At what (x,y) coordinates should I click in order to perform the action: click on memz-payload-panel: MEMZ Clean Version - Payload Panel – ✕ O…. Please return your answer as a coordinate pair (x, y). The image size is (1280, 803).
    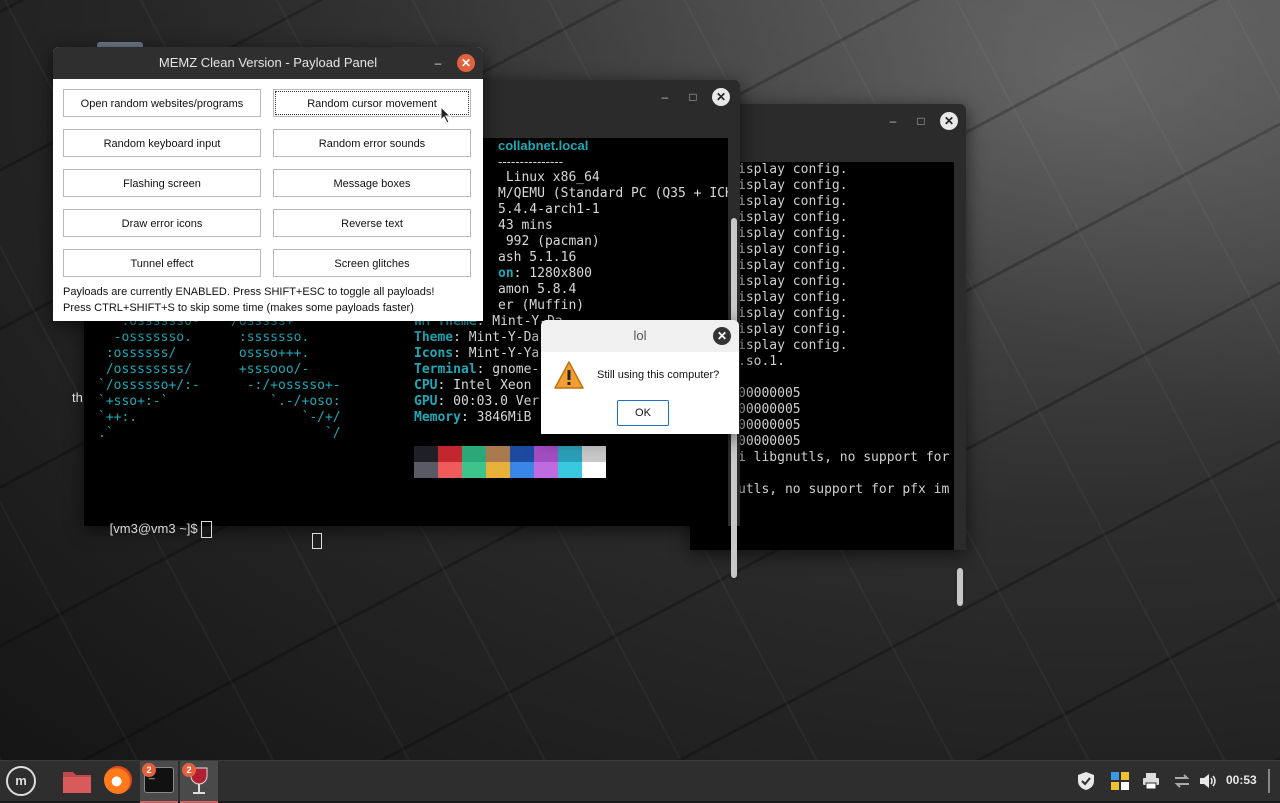
    Looking at the image, I should click on (268, 184).